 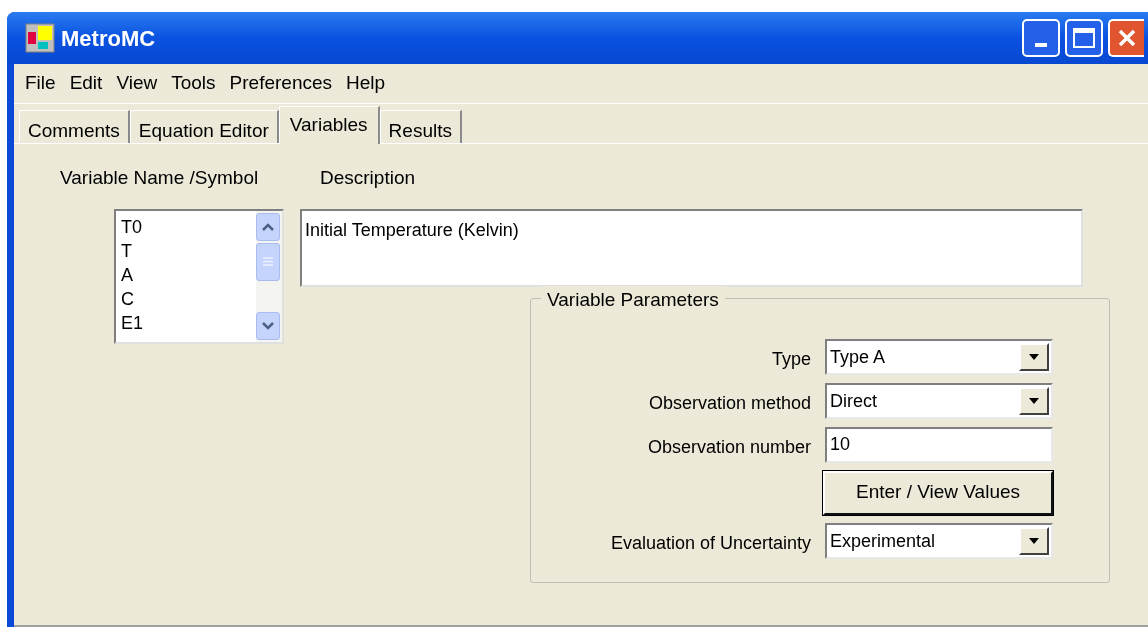 What do you see at coordinates (268, 226) in the screenshot?
I see `scroll-up-button` at bounding box center [268, 226].